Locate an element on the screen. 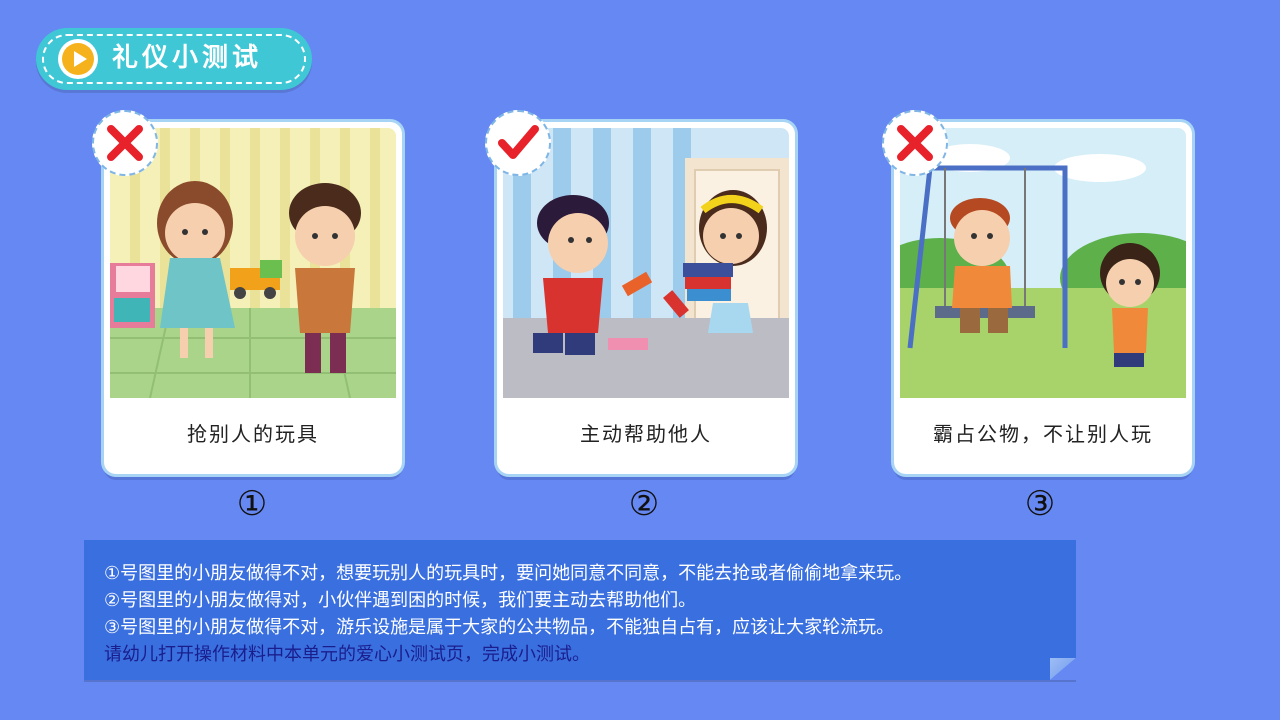 The height and width of the screenshot is (720, 1280). quiz-card-2: 主动帮助他人 is located at coordinates (640, 292).